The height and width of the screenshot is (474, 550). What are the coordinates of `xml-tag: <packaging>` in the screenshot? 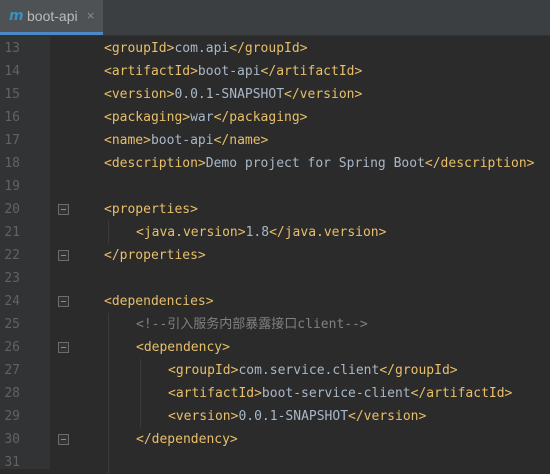 It's located at (147, 117).